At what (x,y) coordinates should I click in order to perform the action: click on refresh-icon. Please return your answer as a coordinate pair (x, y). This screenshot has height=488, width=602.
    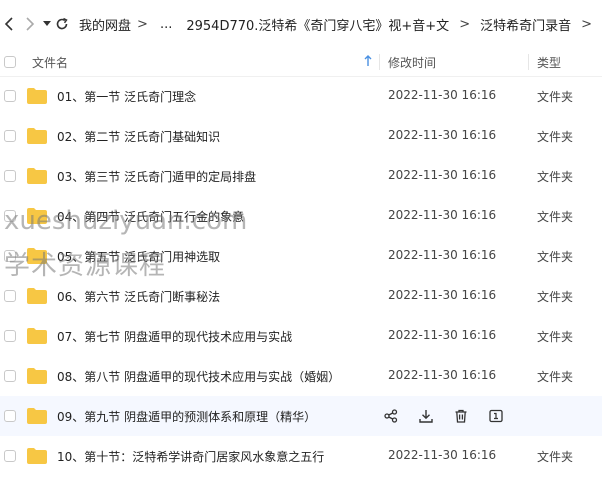
    Looking at the image, I should click on (62, 23).